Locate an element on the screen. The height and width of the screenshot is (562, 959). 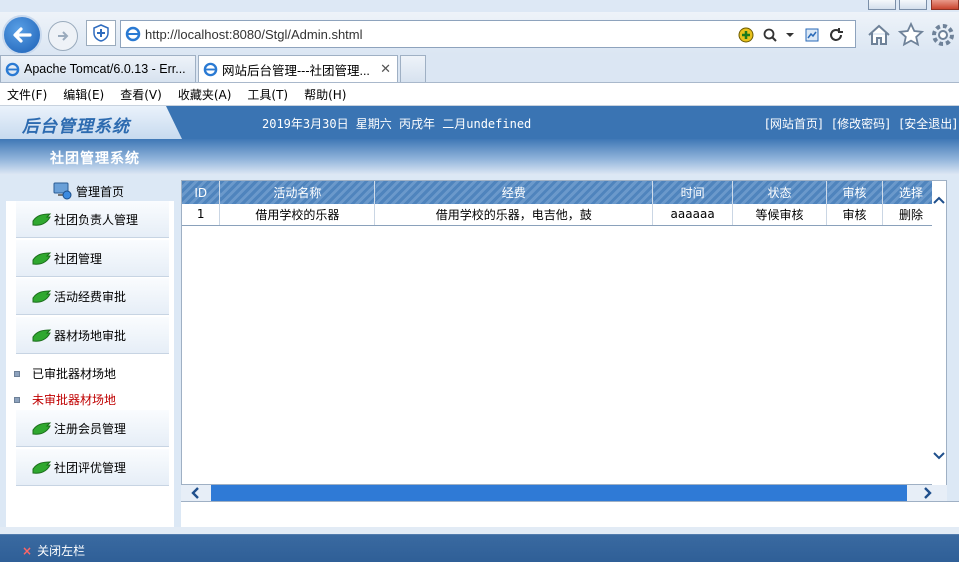
top-links: [网站首页] [修改密码] [安全退出] is located at coordinates (858, 123).